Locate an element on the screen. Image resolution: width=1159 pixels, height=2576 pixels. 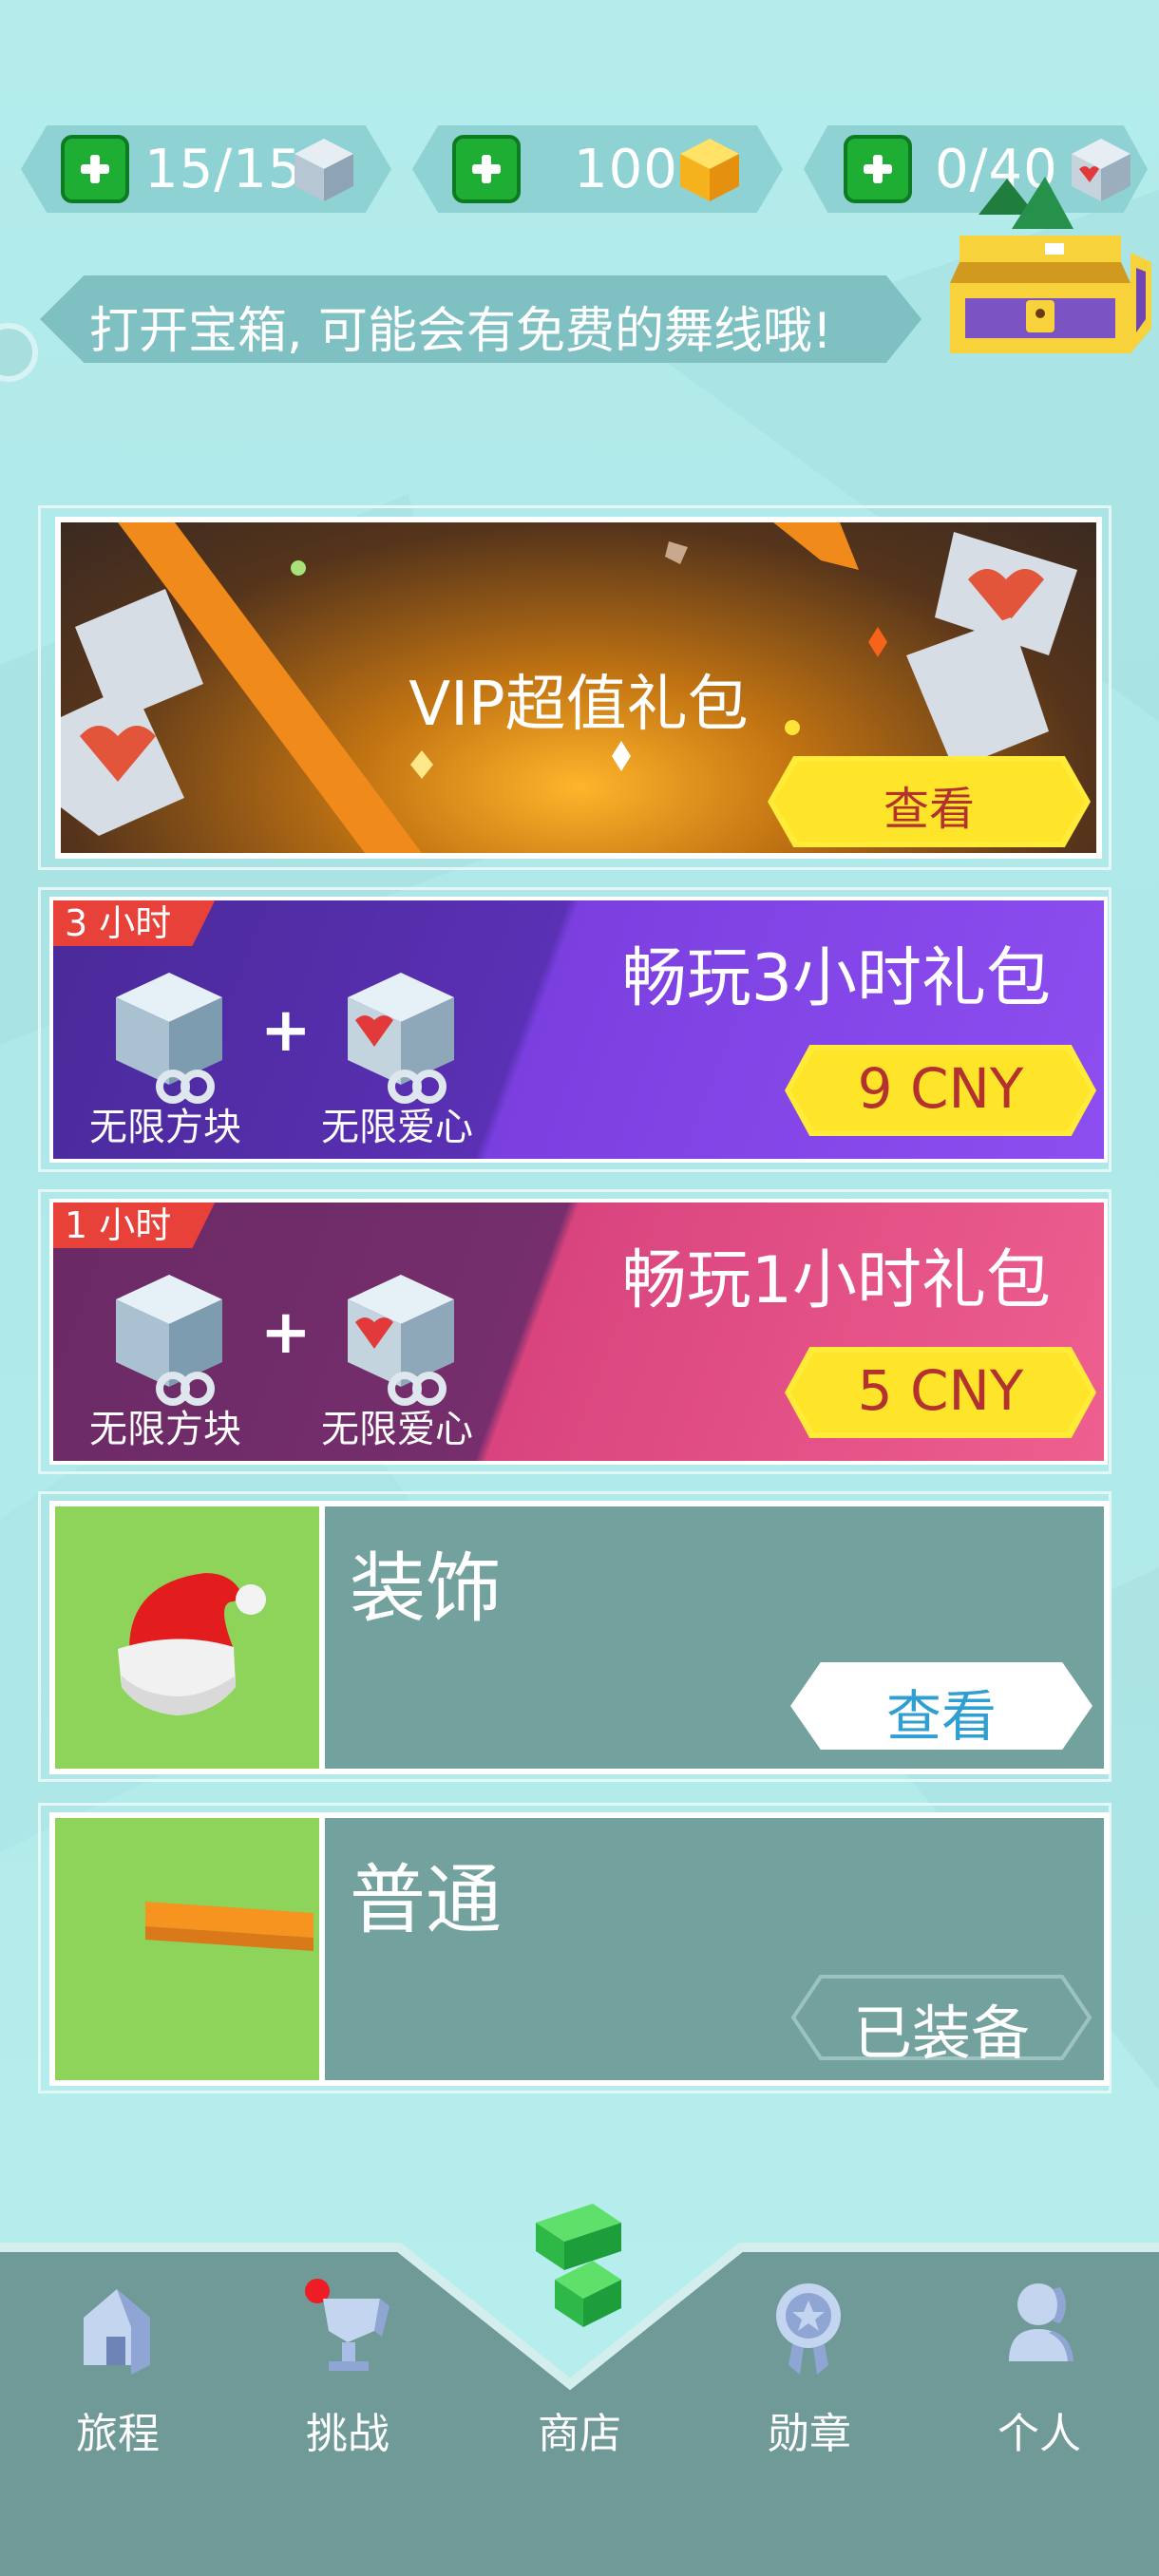
shop-icon is located at coordinates (578, 2265).